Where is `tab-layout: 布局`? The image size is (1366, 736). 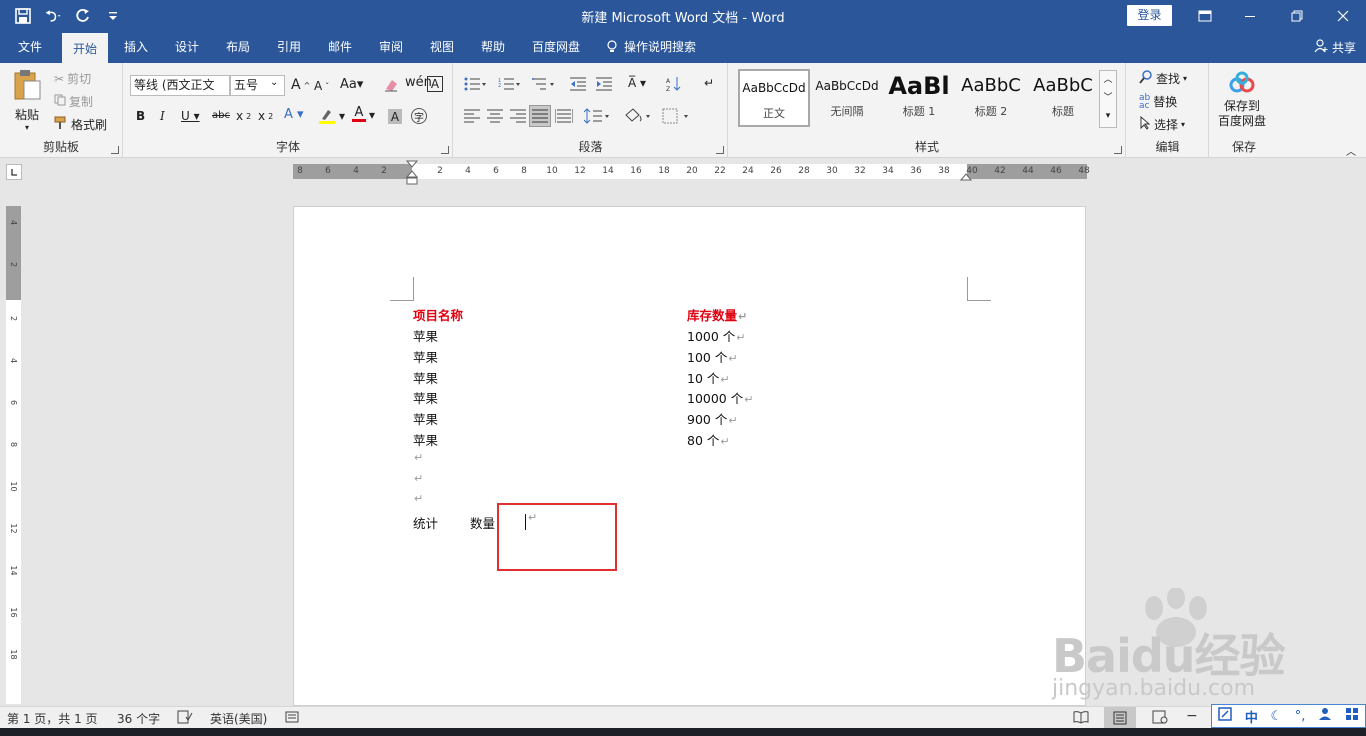
tab-layout: 布局 is located at coordinates (238, 48).